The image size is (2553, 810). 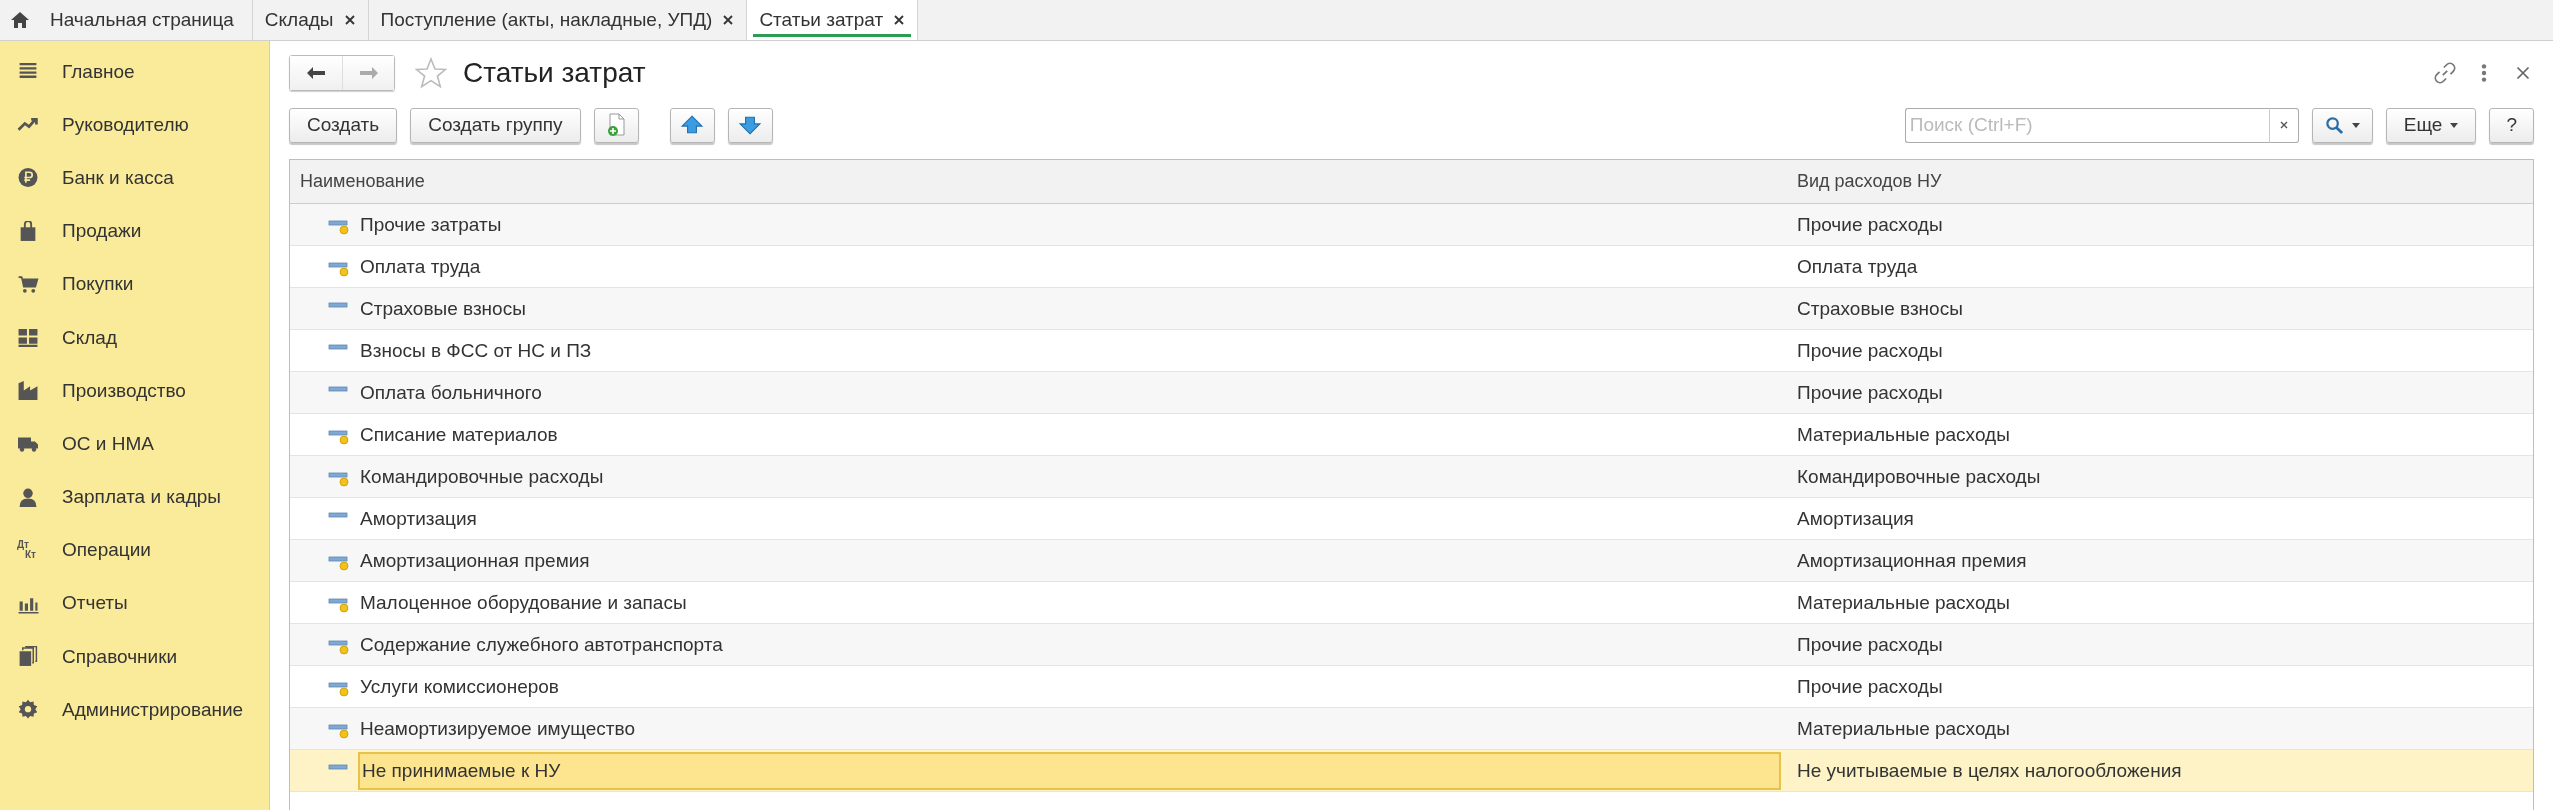 What do you see at coordinates (20, 20) in the screenshot?
I see `home-icon` at bounding box center [20, 20].